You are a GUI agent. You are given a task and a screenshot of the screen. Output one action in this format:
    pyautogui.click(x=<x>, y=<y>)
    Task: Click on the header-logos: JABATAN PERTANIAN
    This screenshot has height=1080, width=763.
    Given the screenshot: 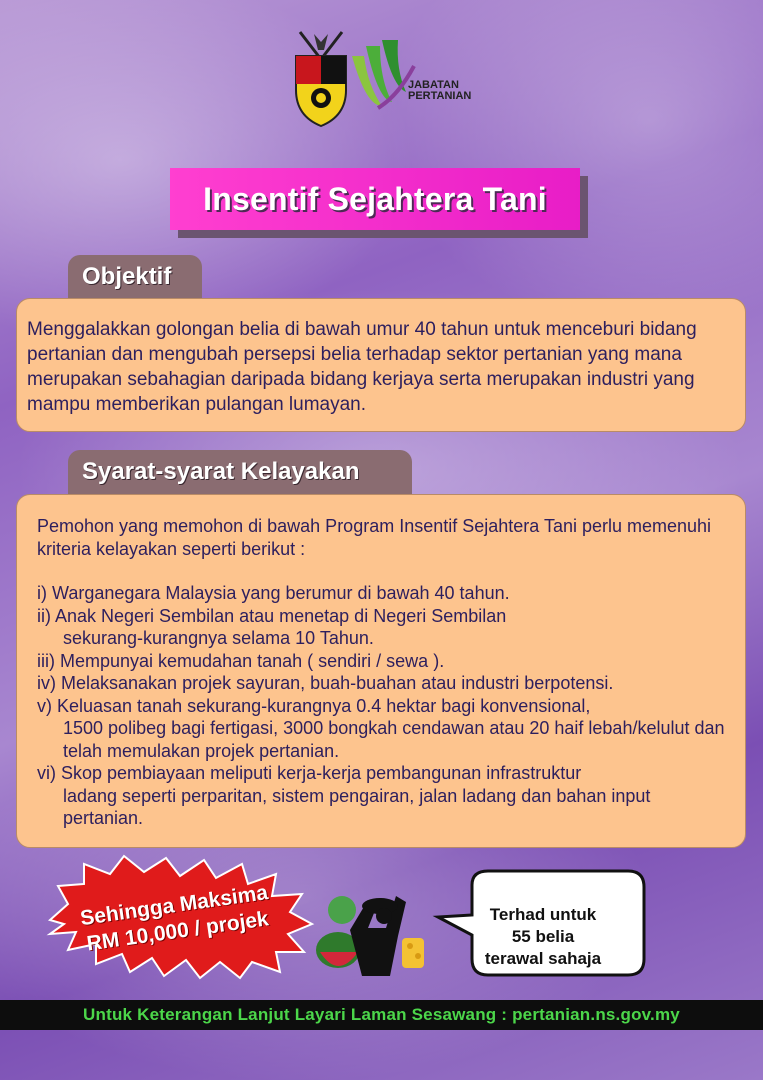 What is the action you would take?
    pyautogui.click(x=390, y=83)
    